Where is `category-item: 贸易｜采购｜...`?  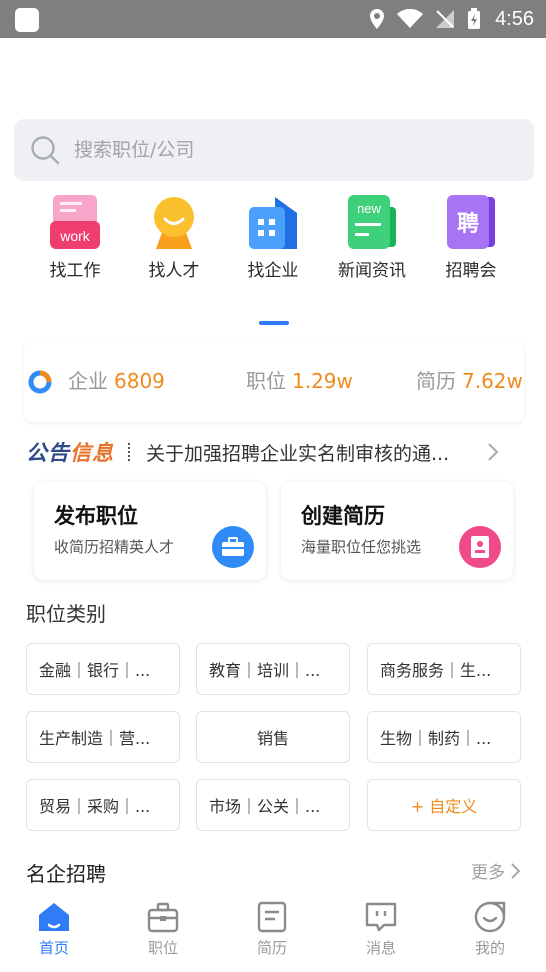
category-item: 贸易｜采购｜... is located at coordinates (103, 805).